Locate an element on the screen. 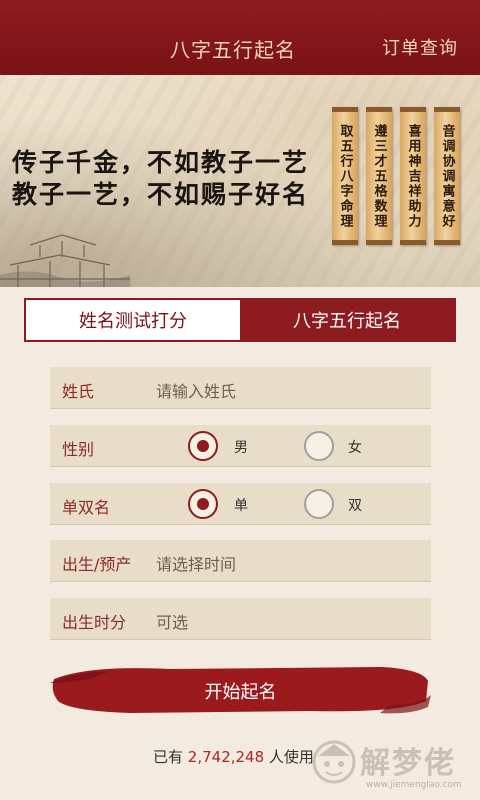 The width and height of the screenshot is (480, 800). scroll-1: 取五行八字命理 is located at coordinates (345, 176).